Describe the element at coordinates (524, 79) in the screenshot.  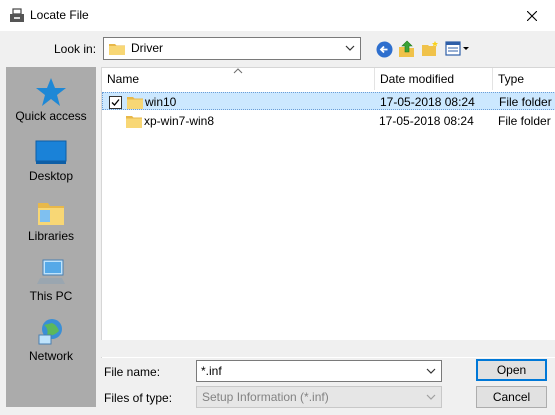
I see `column-header-type: Type` at that location.